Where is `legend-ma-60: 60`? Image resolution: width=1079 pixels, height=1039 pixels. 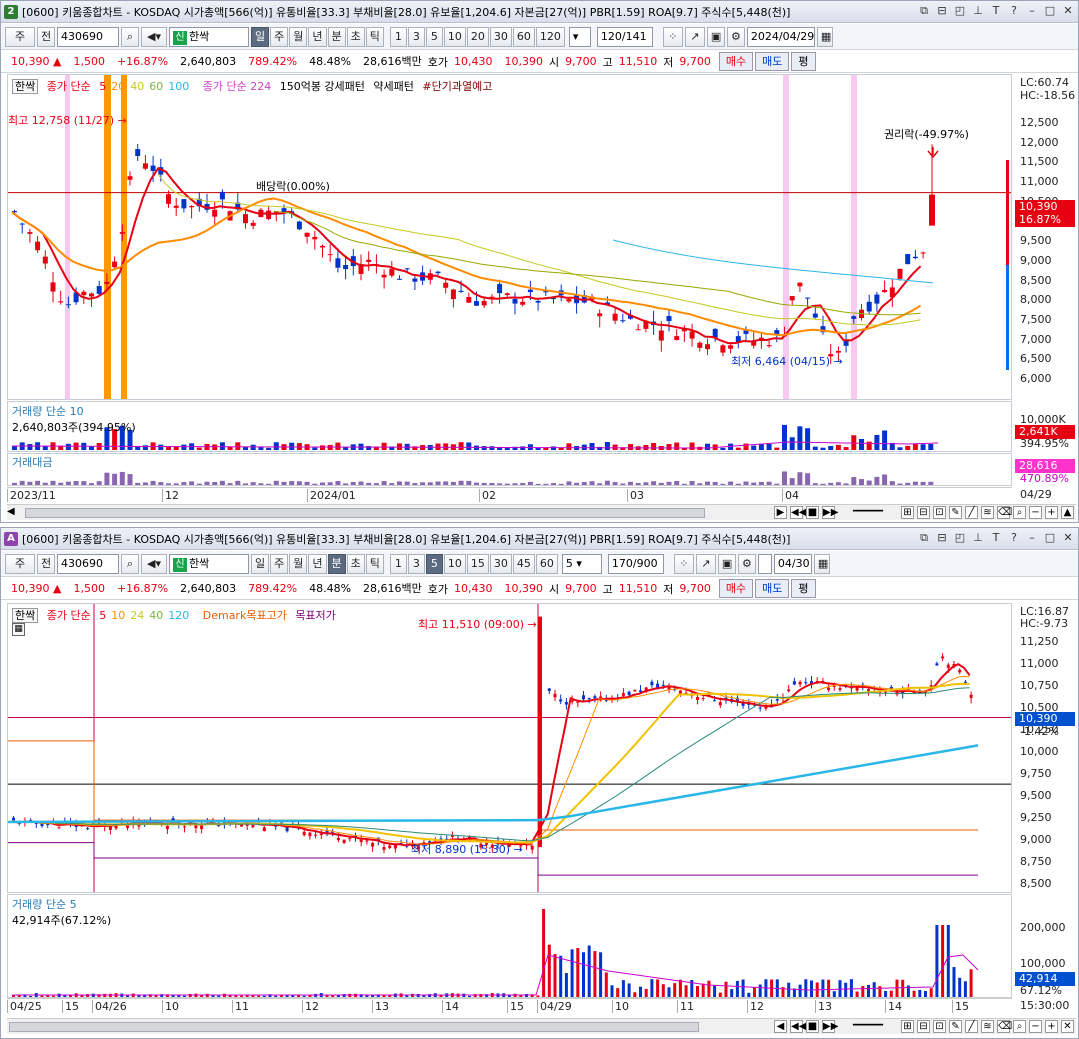 legend-ma-60: 60 is located at coordinates (156, 86).